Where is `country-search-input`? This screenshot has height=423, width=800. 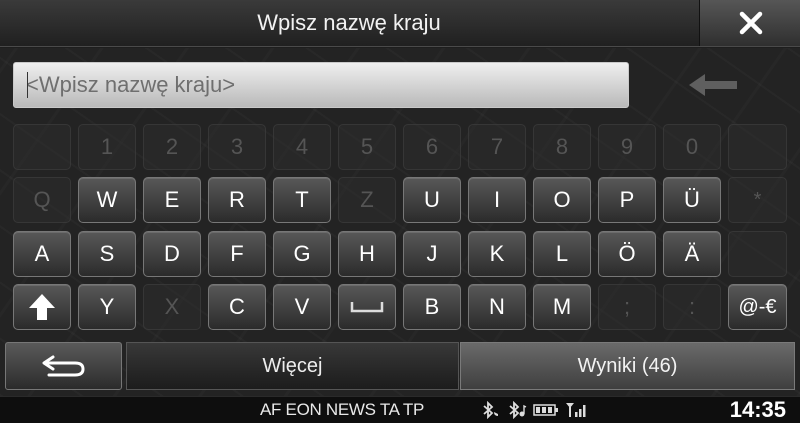 country-search-input is located at coordinates (321, 85).